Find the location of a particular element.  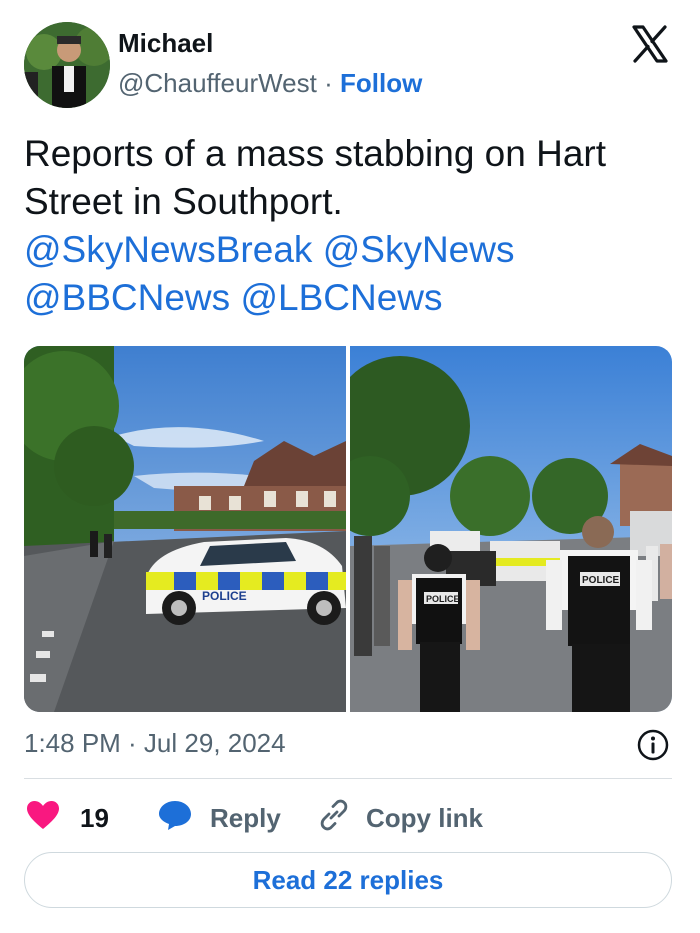

avatar is located at coordinates (67, 65).